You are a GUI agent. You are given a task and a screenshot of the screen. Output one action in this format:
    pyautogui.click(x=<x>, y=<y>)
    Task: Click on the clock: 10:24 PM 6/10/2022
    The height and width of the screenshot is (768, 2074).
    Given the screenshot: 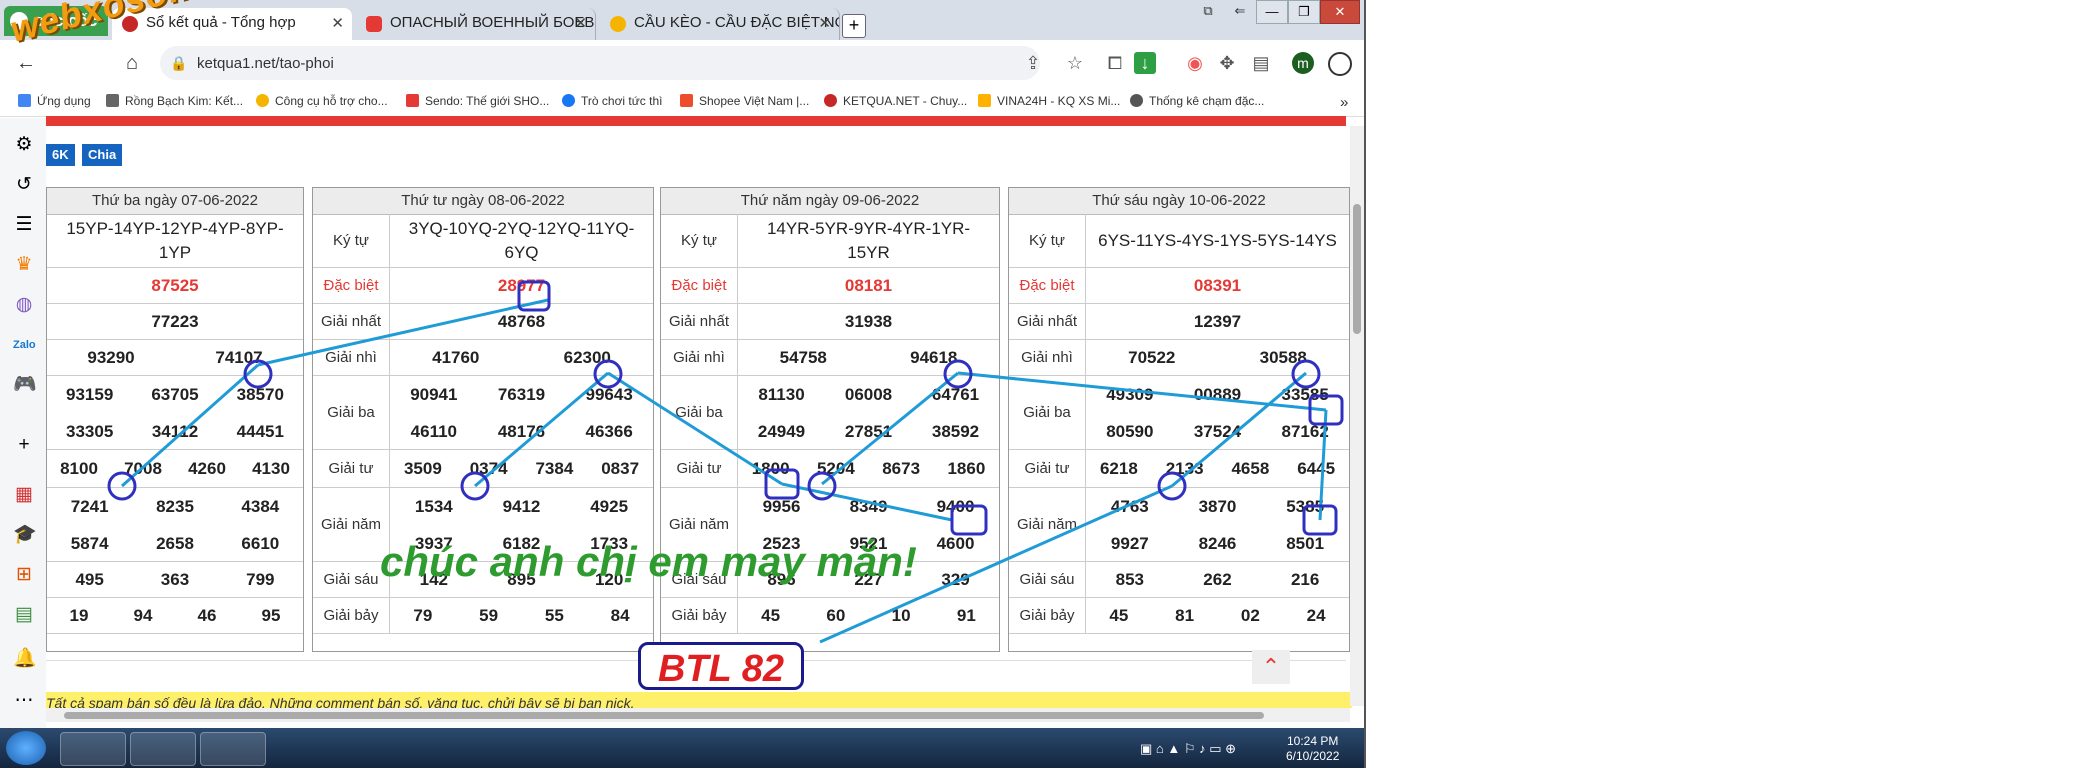 What is the action you would take?
    pyautogui.click(x=1312, y=749)
    